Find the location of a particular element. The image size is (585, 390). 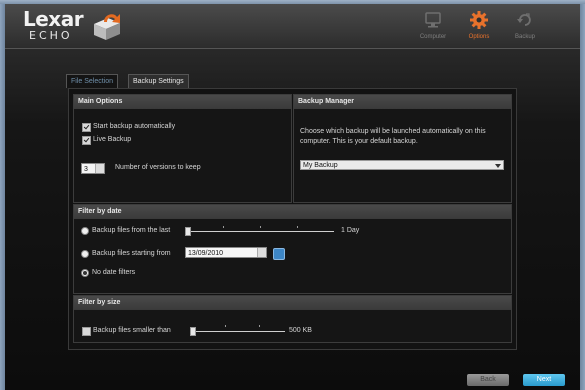

nav-options: Options is located at coordinates (479, 27).